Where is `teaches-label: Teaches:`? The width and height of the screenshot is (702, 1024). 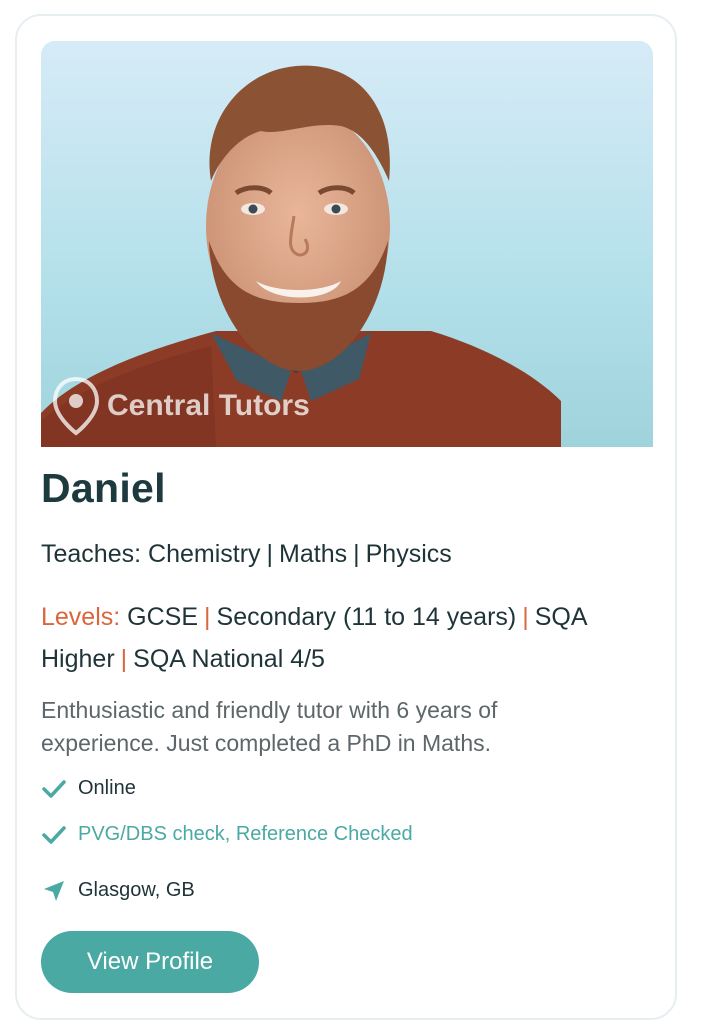
teaches-label: Teaches: is located at coordinates (91, 554).